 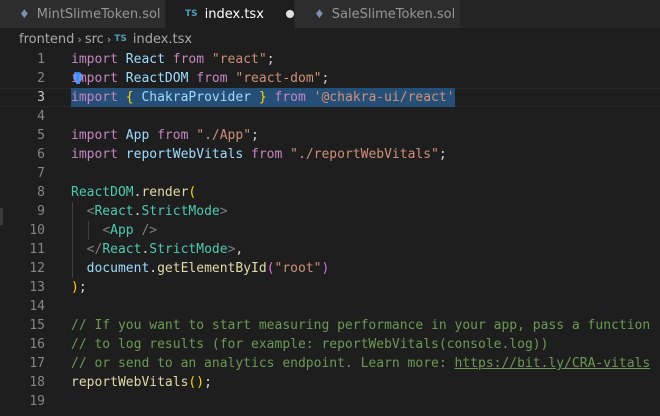 I want to click on code-line: 9 <React.StrictMode>, so click(x=330, y=211).